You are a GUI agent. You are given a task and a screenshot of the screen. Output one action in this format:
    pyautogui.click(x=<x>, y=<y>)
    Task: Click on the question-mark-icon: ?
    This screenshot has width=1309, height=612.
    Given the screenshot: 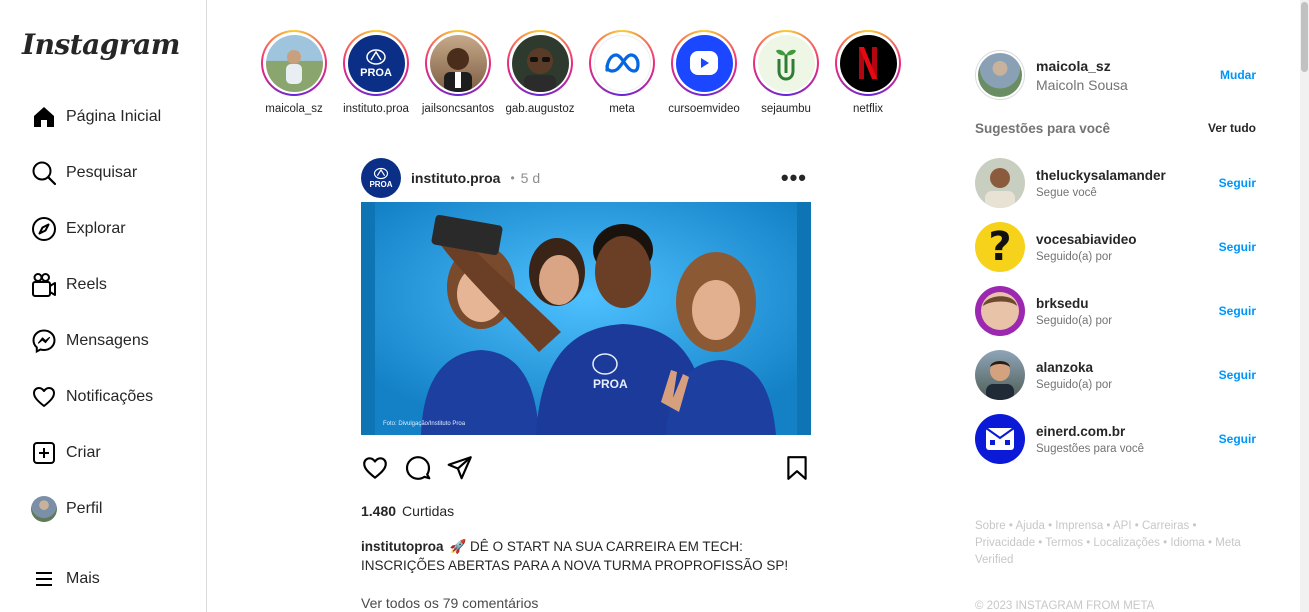 What is the action you would take?
    pyautogui.click(x=1000, y=247)
    